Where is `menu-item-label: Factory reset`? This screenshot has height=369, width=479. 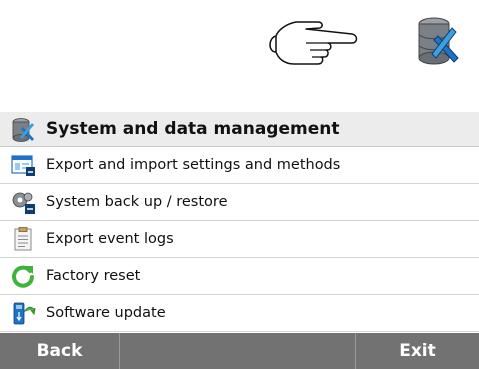 menu-item-label: Factory reset is located at coordinates (93, 276).